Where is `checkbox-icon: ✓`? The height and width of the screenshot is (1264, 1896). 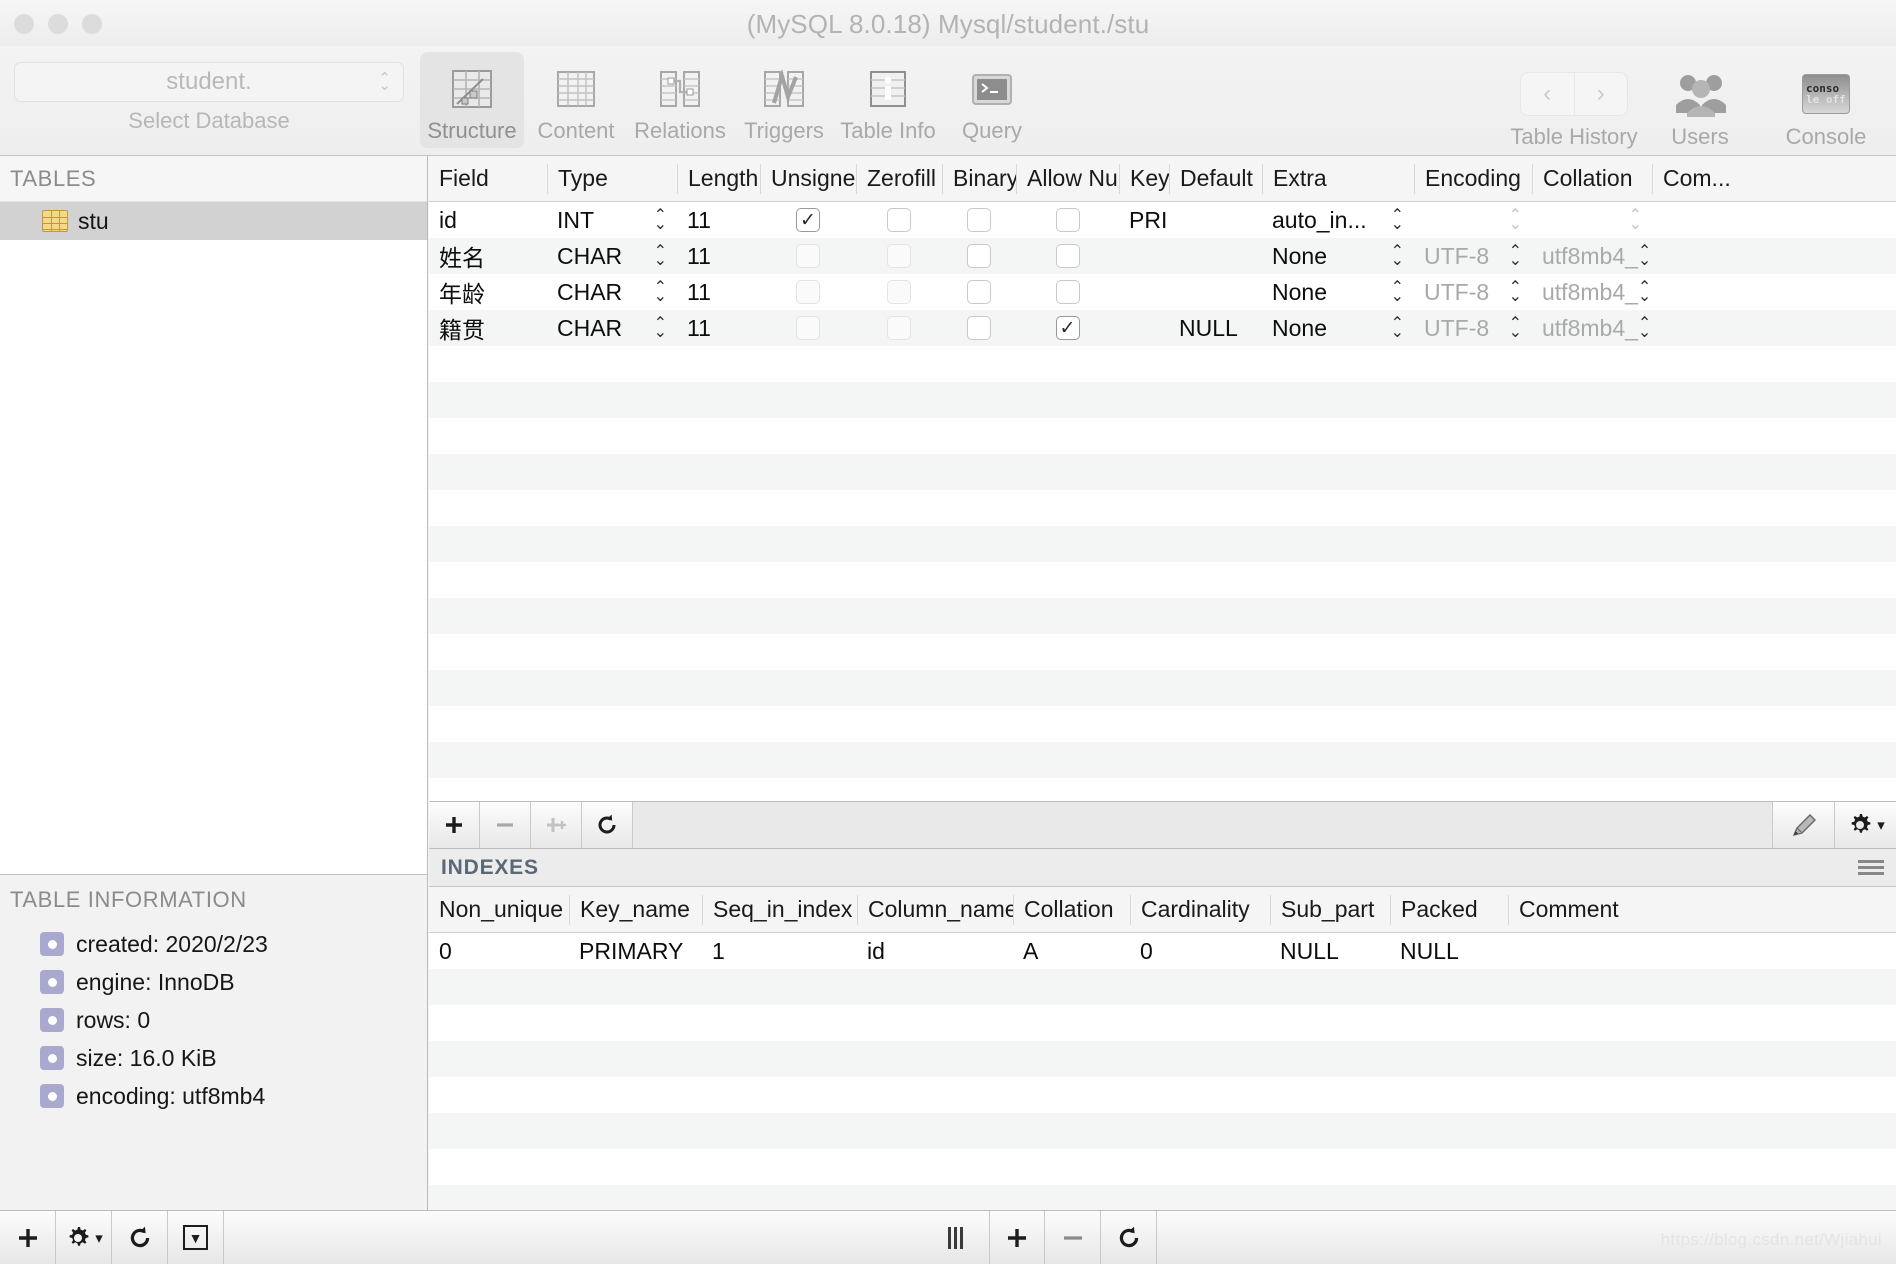 checkbox-icon: ✓ is located at coordinates (1067, 328).